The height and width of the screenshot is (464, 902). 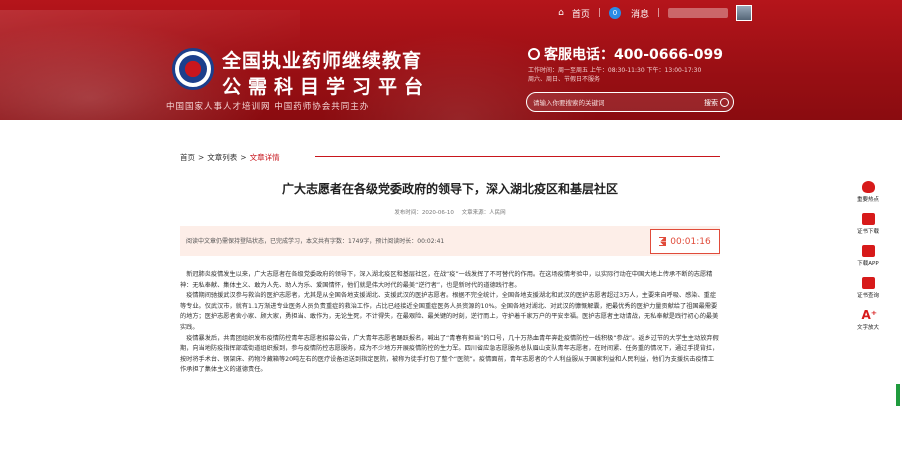 I want to click on breadcrumb: 首页 > 文章列表 > 文章详情, so click(x=230, y=157).